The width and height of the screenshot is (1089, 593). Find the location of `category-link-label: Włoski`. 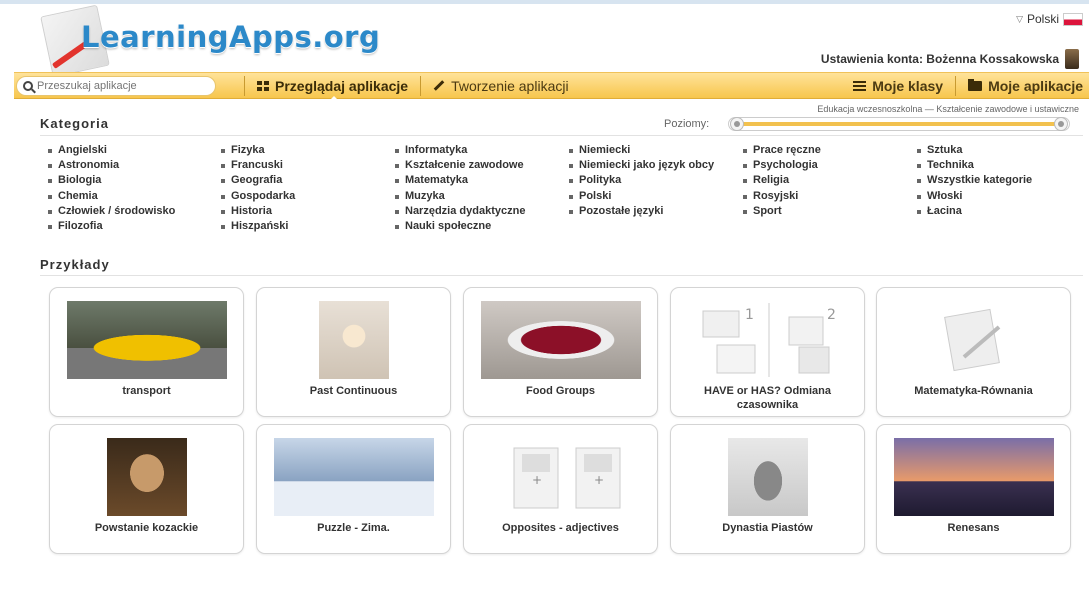

category-link-label: Włoski is located at coordinates (945, 195).